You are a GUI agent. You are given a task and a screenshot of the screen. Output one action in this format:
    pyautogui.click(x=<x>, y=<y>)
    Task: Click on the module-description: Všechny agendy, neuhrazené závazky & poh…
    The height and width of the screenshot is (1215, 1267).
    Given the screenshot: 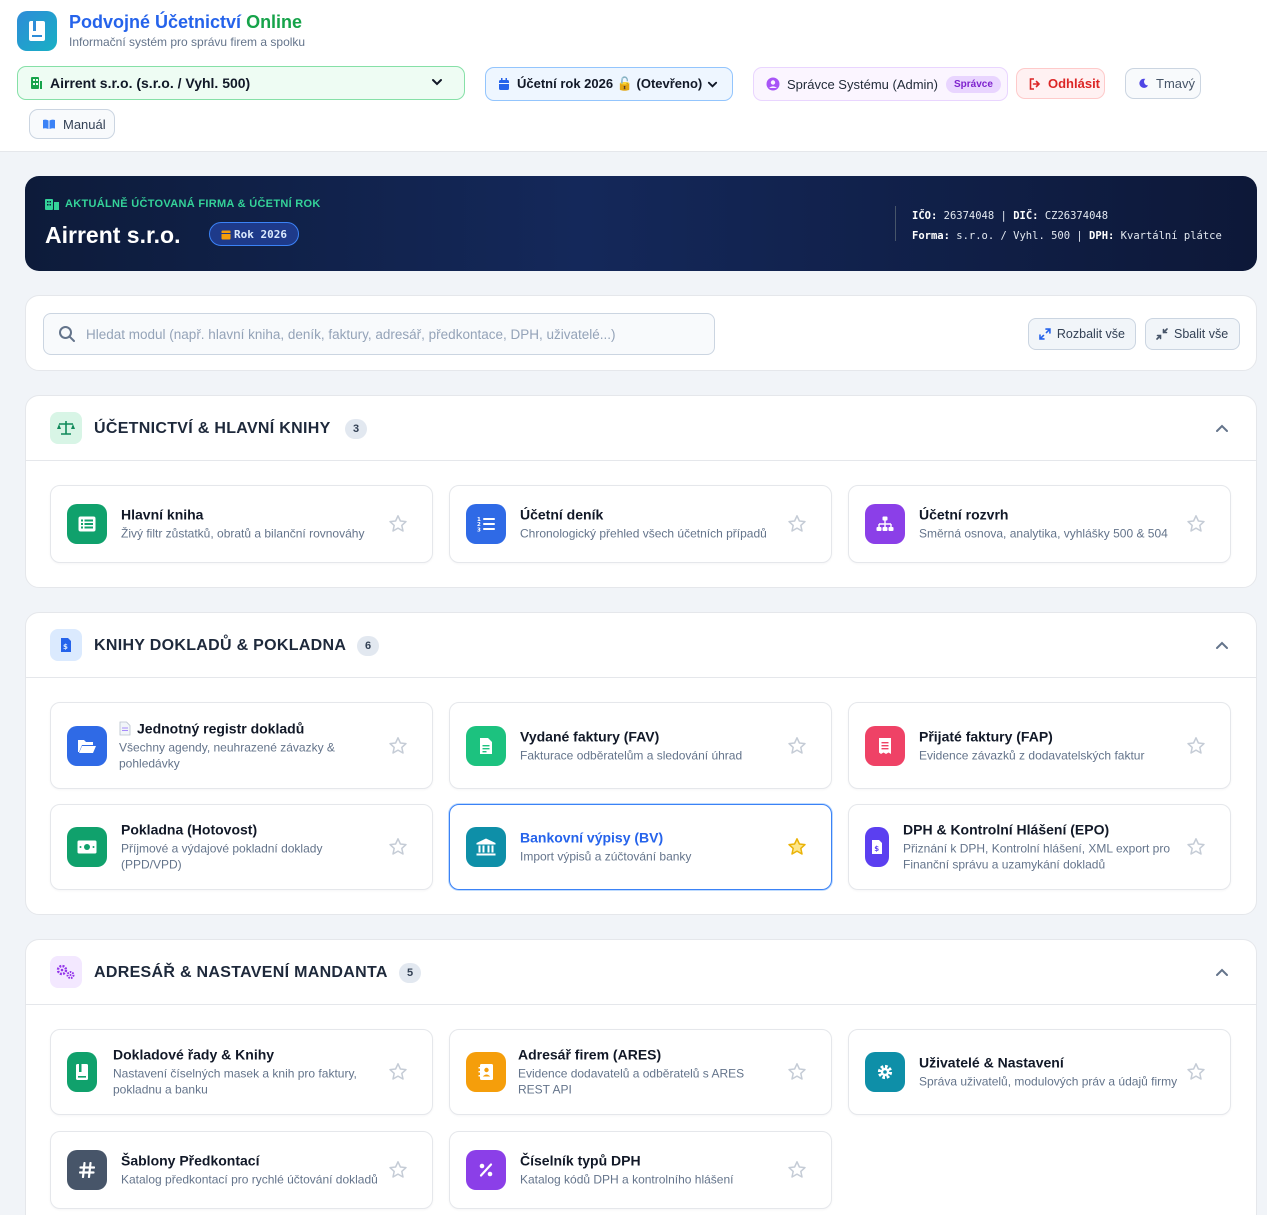 What is the action you would take?
    pyautogui.click(x=227, y=755)
    